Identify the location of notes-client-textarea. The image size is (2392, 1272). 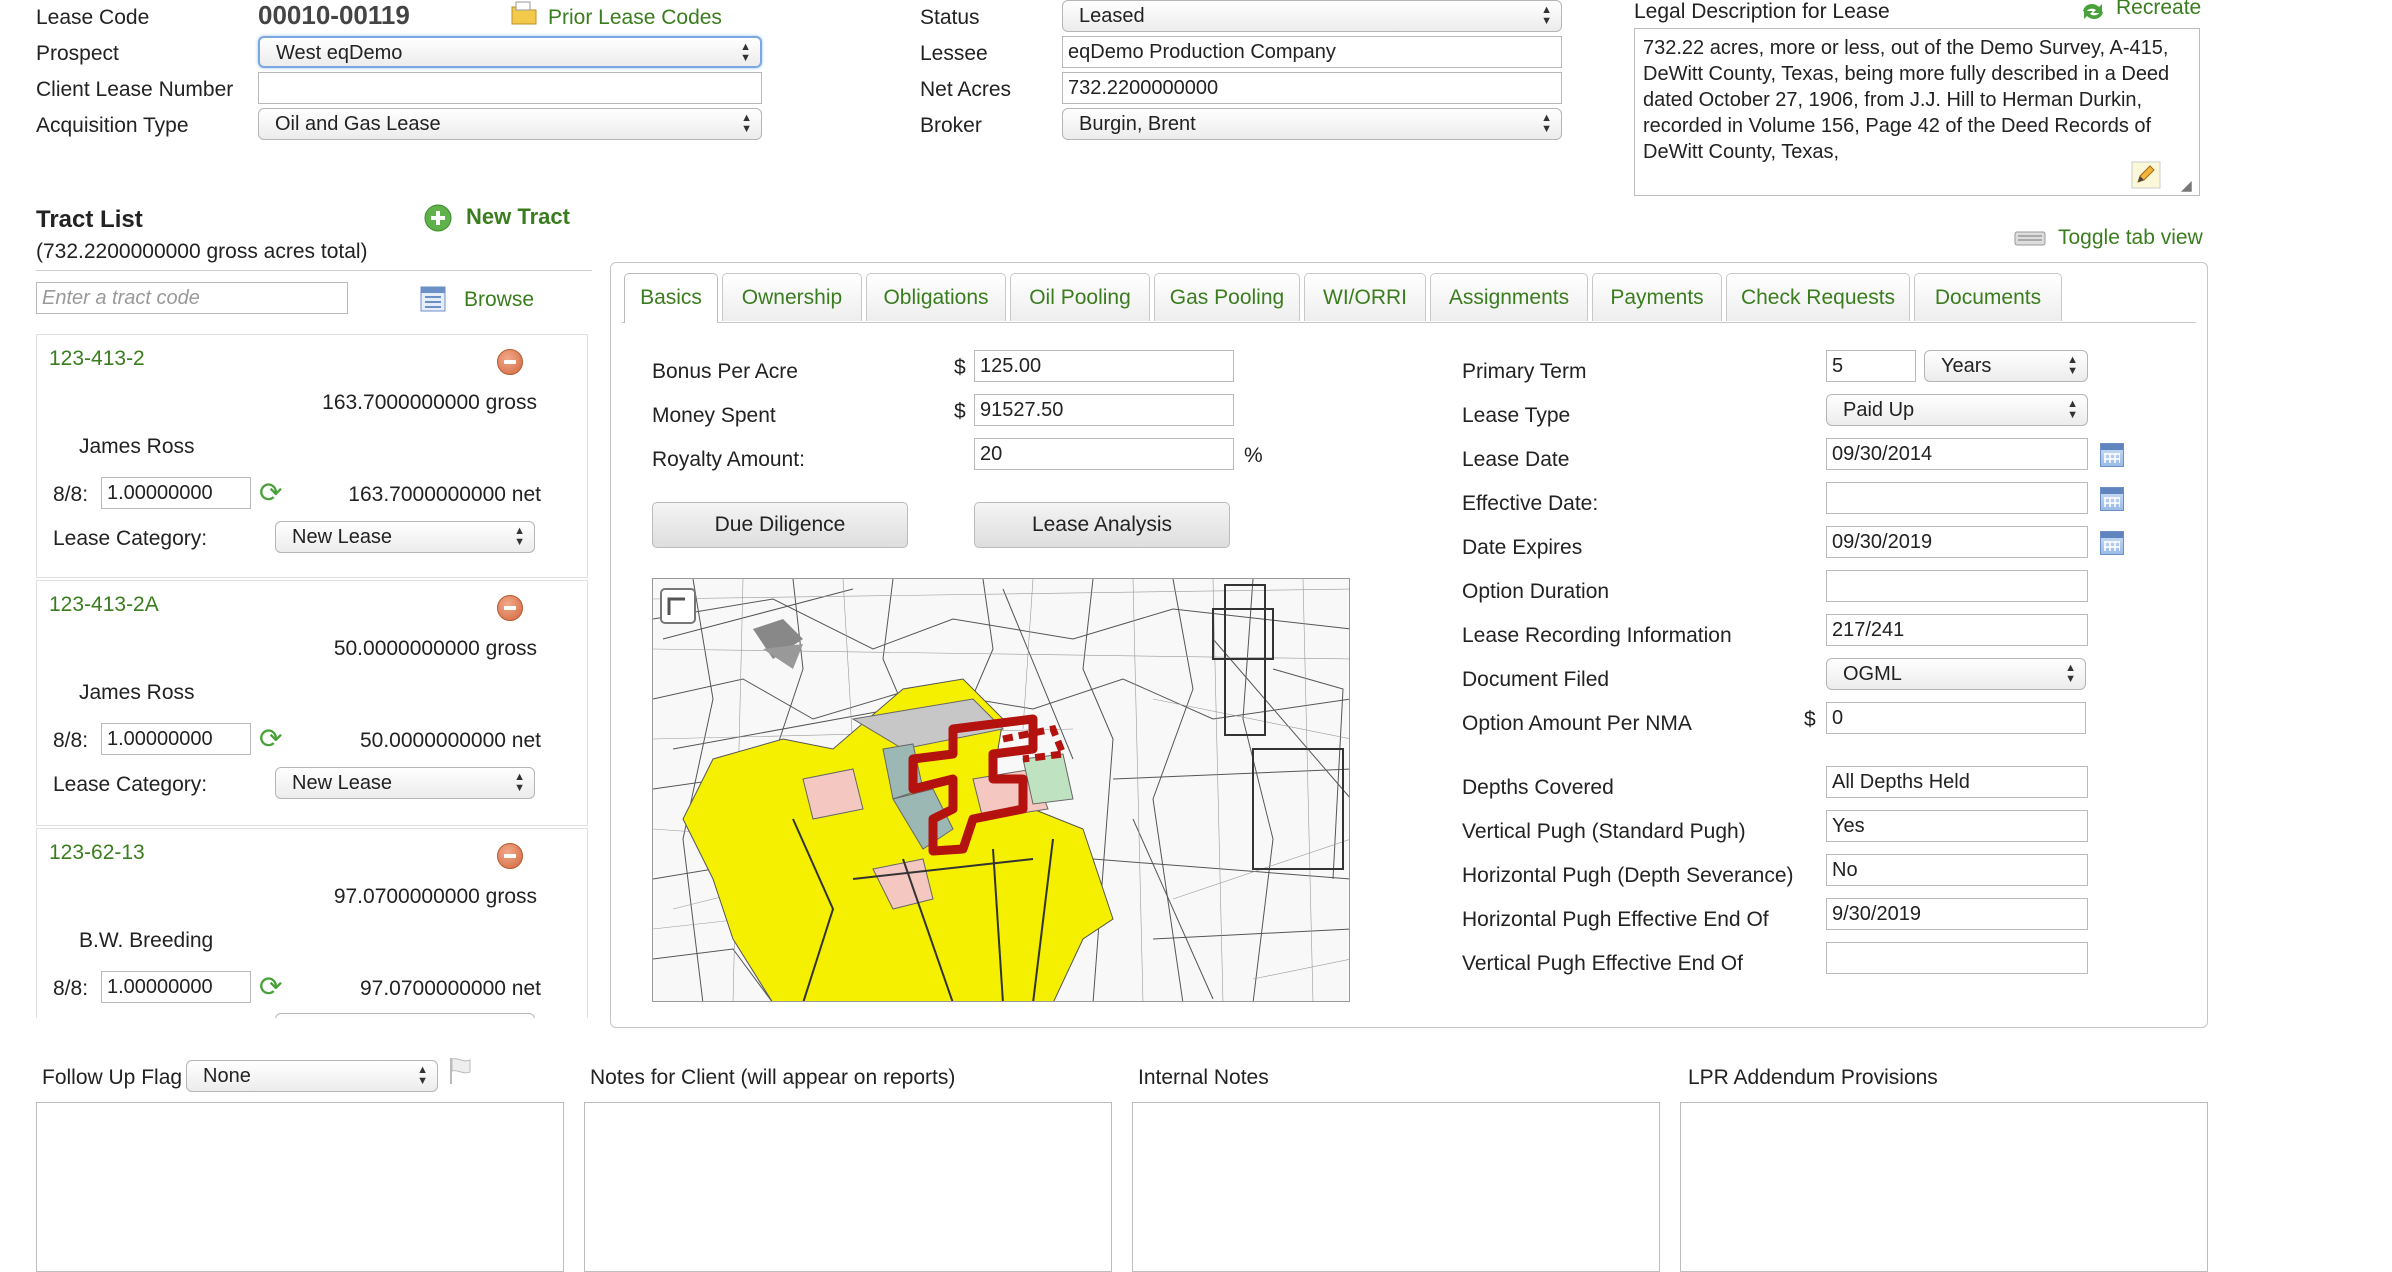
(848, 1187).